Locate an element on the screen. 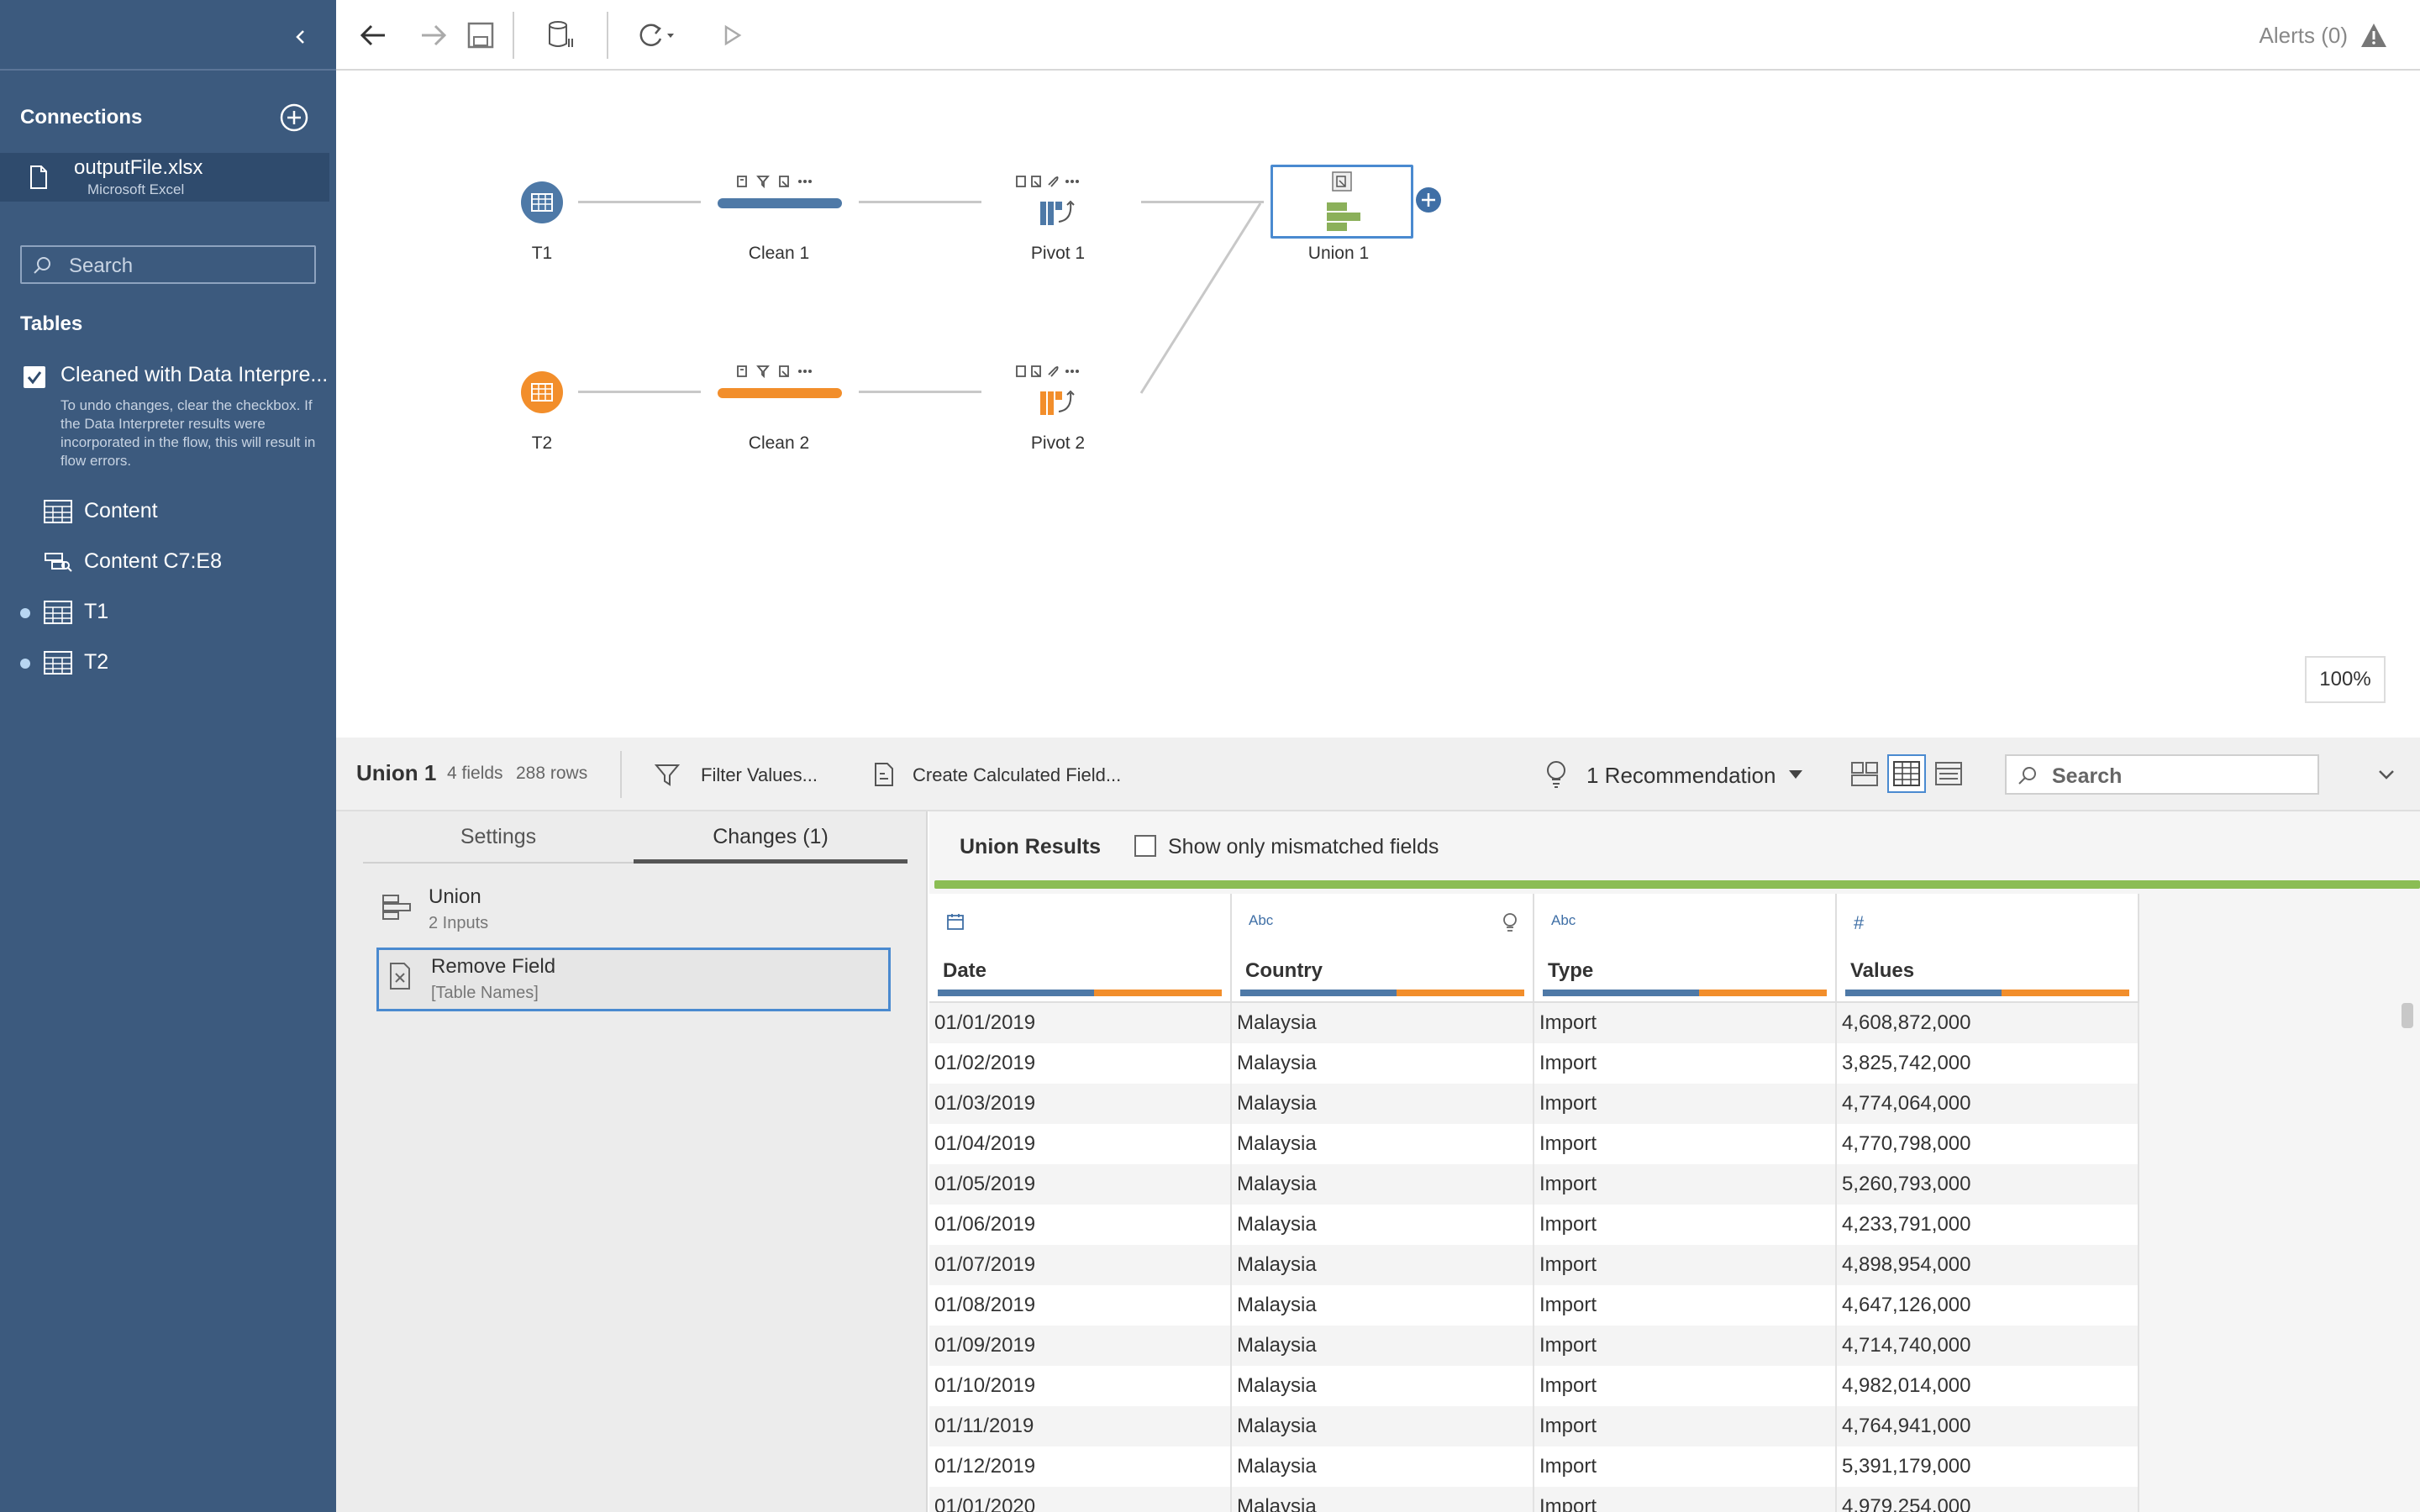 Image resolution: width=2420 pixels, height=1512 pixels. table-cell: 3,825,742,000 is located at coordinates (1988, 1063).